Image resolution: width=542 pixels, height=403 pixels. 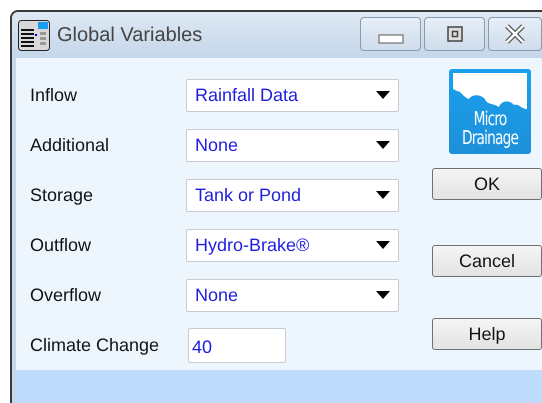 I want to click on field-label: Inflow, so click(x=53, y=95).